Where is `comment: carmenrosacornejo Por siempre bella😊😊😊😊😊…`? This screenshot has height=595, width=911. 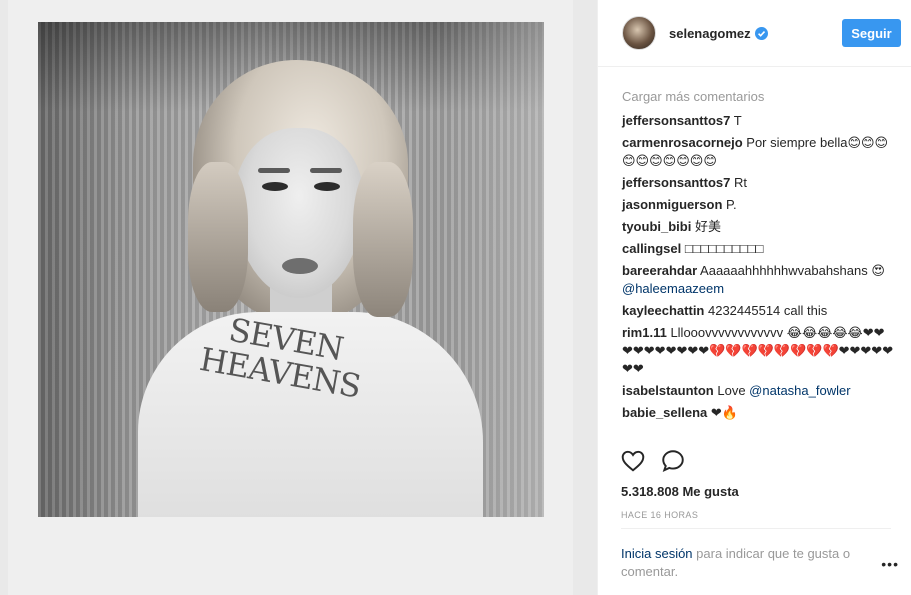 comment: carmenrosacornejo Por siempre bella😊😊😊😊😊… is located at coordinates (758, 152).